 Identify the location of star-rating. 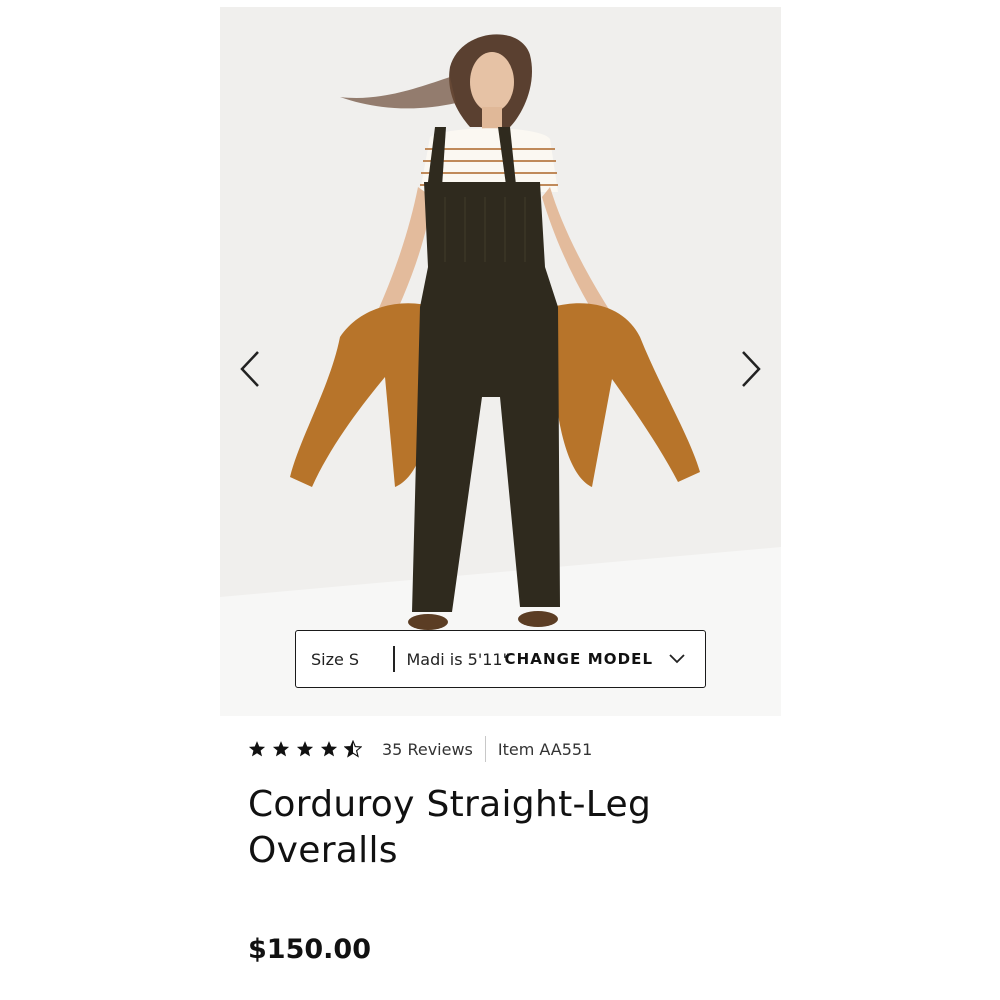
(305, 749).